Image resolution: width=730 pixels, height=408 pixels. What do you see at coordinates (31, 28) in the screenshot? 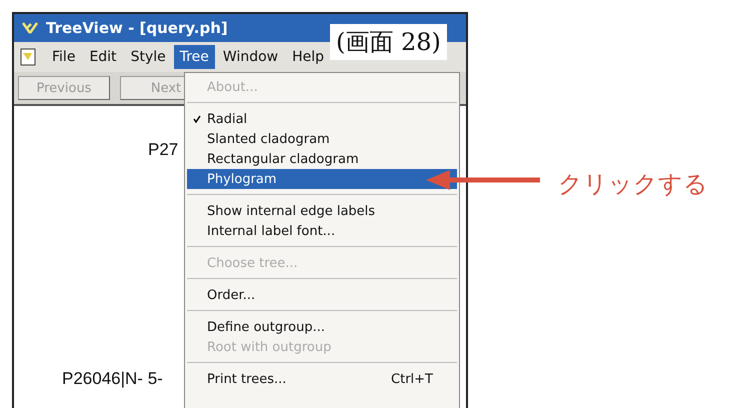
I see `tree-logo-icon` at bounding box center [31, 28].